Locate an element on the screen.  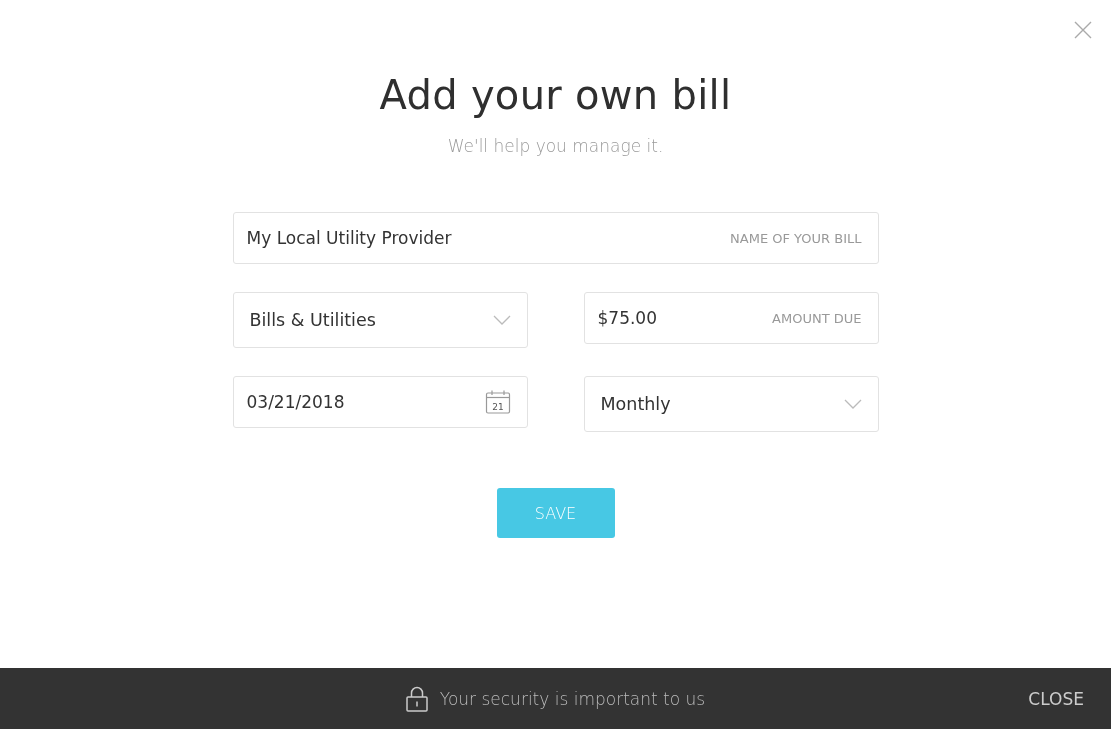
input-field: My Local Utility Provider NAME OF YOUR BILL is located at coordinates (555, 238).